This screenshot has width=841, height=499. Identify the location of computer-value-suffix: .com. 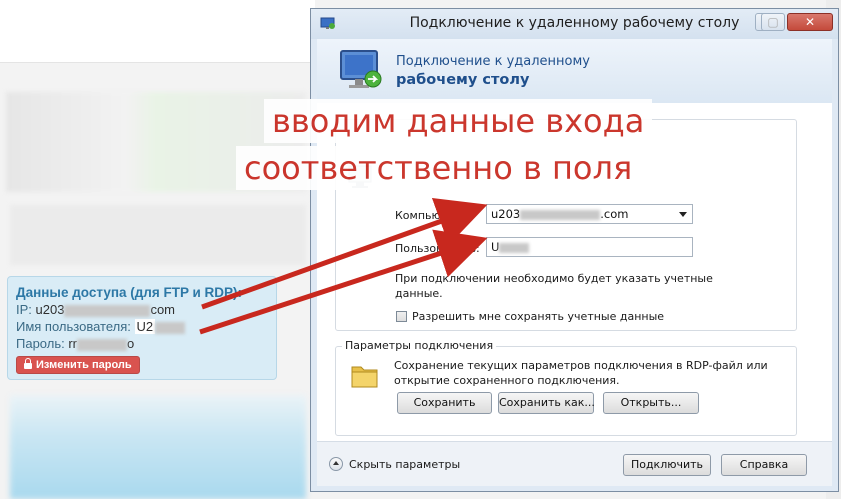
(614, 214).